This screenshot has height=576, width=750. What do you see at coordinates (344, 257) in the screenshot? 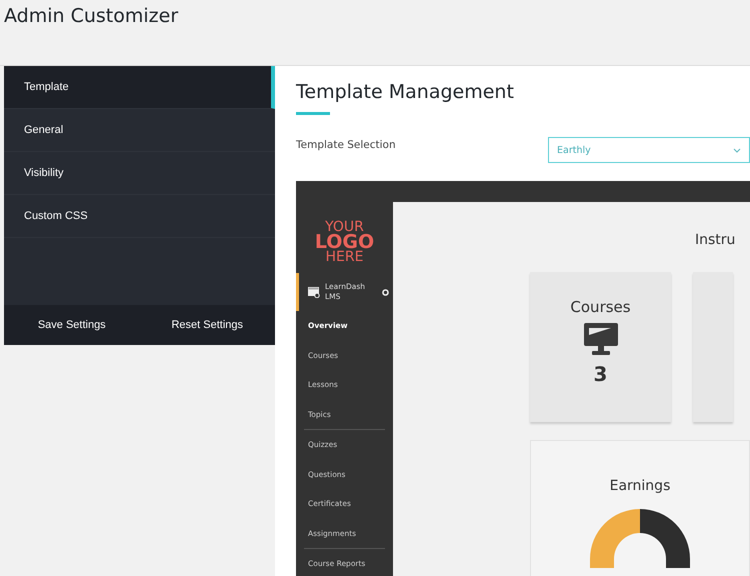
I see `logo-text: HERE` at bounding box center [344, 257].